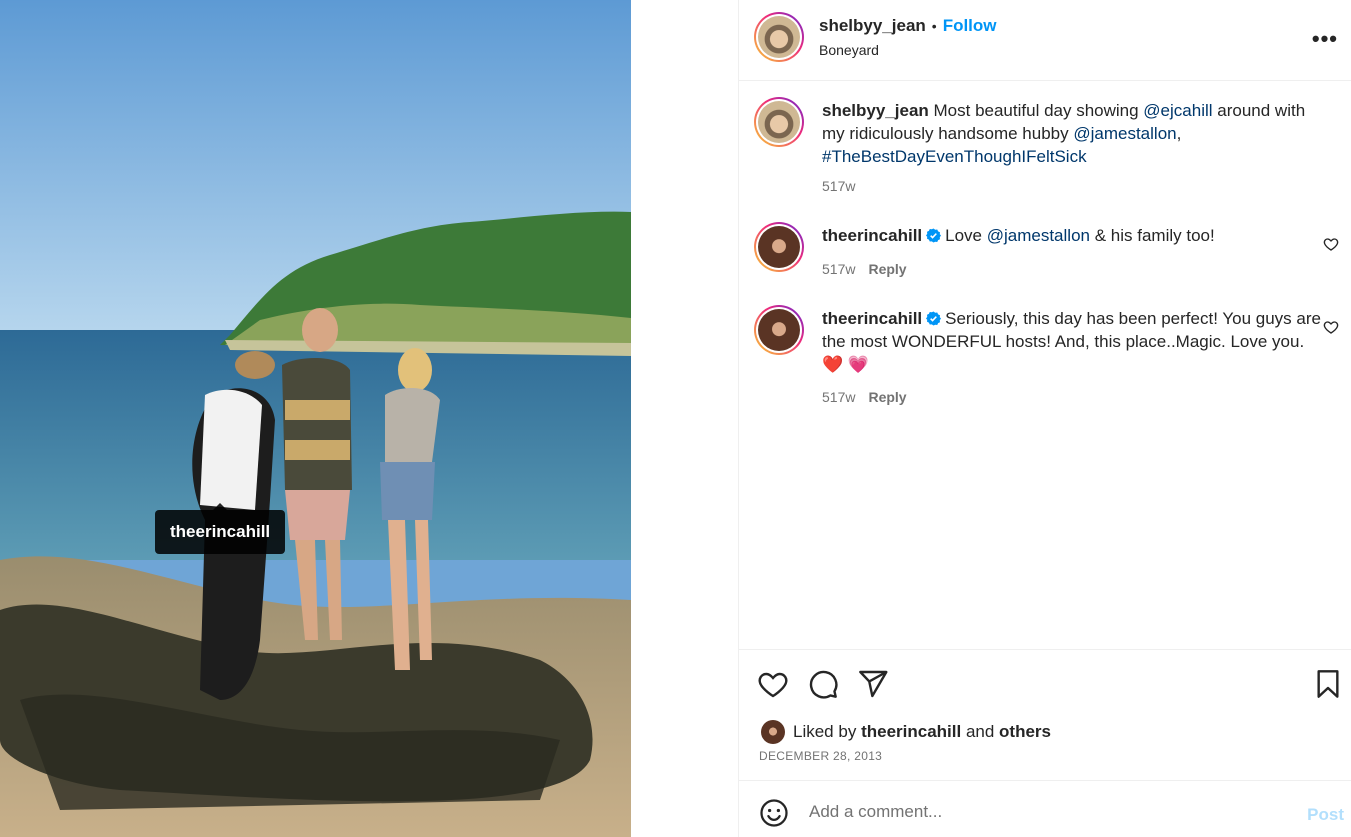 This screenshot has height=837, width=1351. What do you see at coordinates (774, 813) in the screenshot?
I see `emoji-picker-icon` at bounding box center [774, 813].